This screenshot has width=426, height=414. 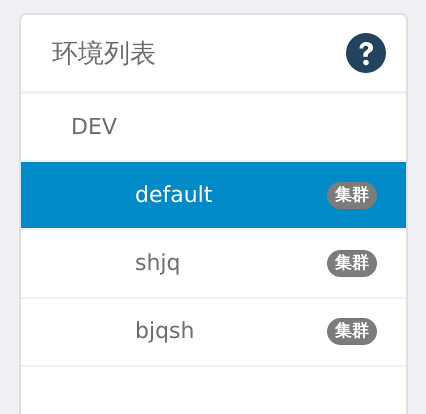 I want to click on item-label: bjqsh, so click(x=164, y=331).